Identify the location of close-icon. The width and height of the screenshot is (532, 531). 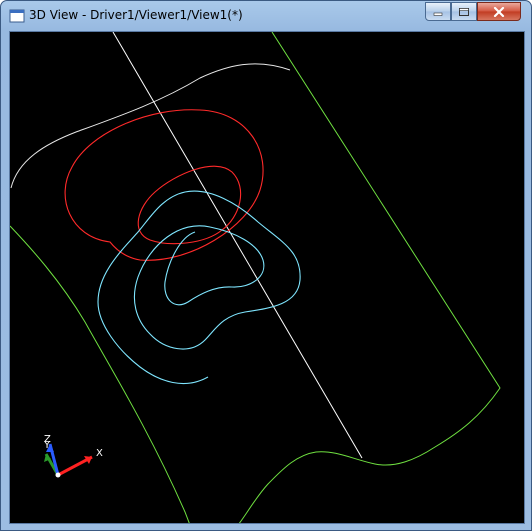
(499, 11).